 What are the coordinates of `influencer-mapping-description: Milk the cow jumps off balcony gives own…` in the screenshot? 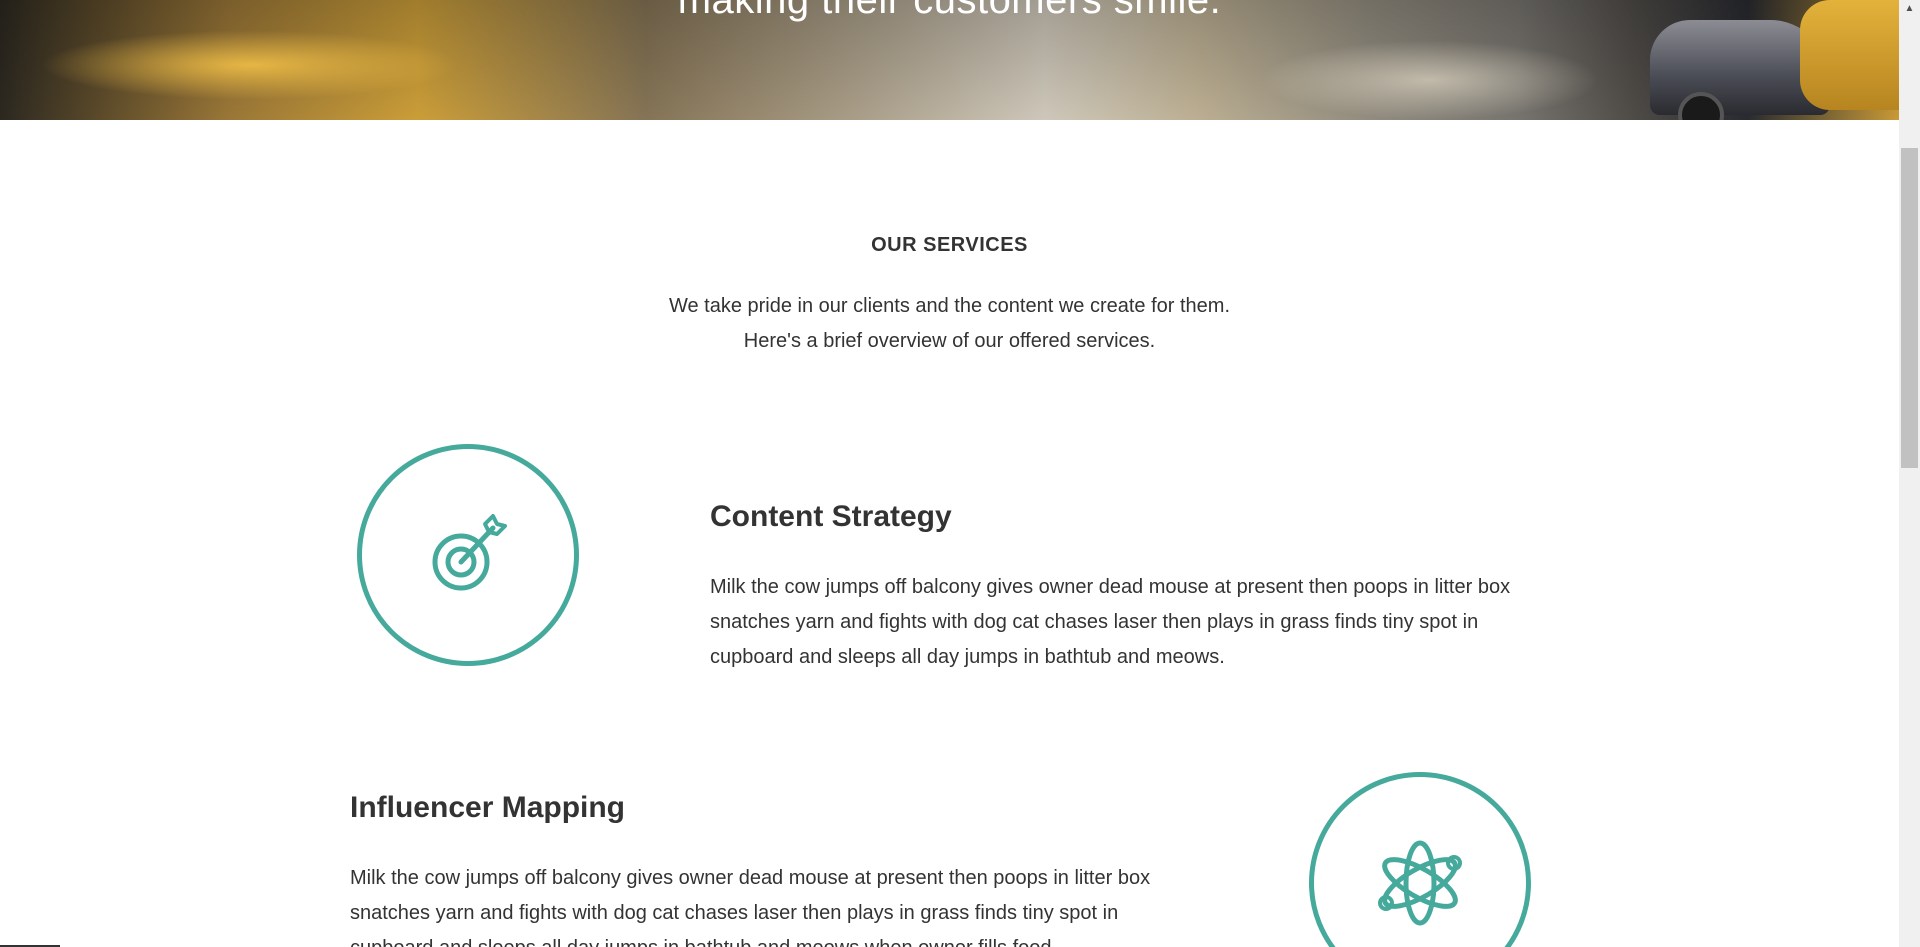 It's located at (750, 907).